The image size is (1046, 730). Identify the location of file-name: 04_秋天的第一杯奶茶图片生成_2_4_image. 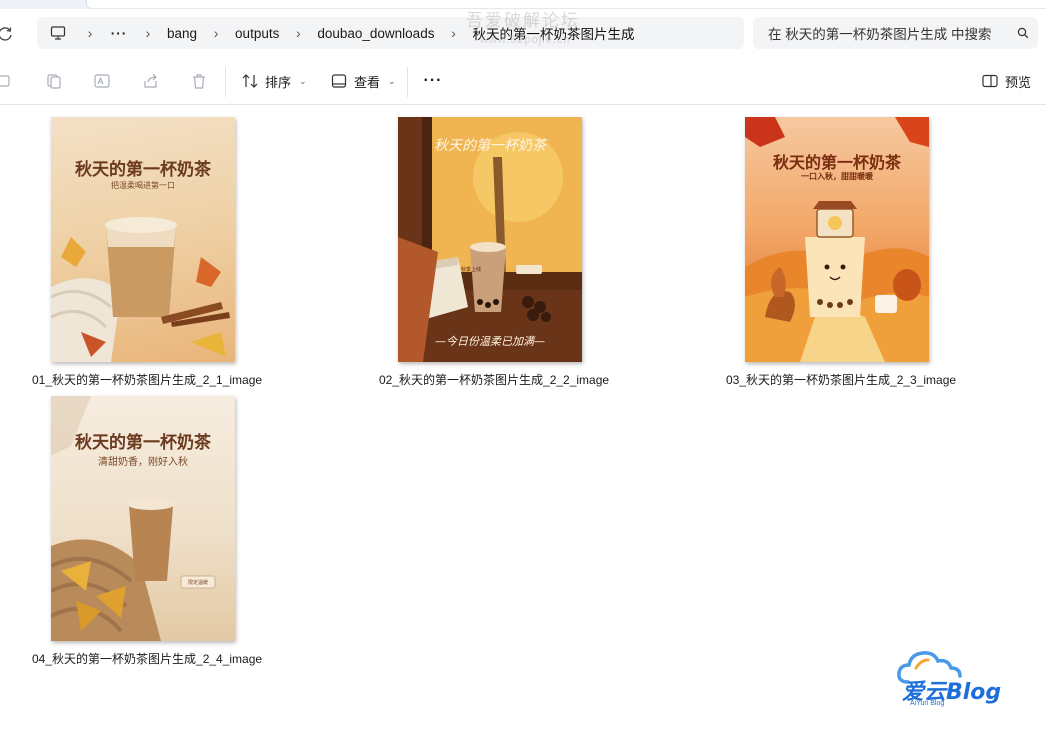
(147, 658).